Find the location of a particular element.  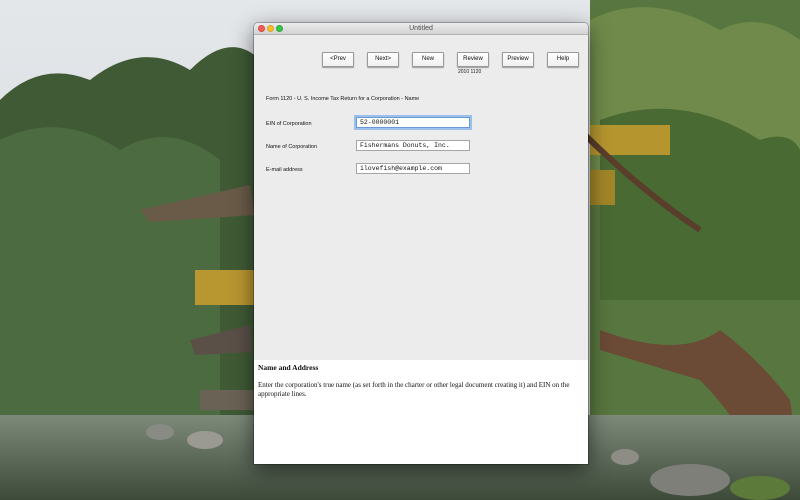

review-sublabel: 2010 1120 is located at coordinates (470, 72).